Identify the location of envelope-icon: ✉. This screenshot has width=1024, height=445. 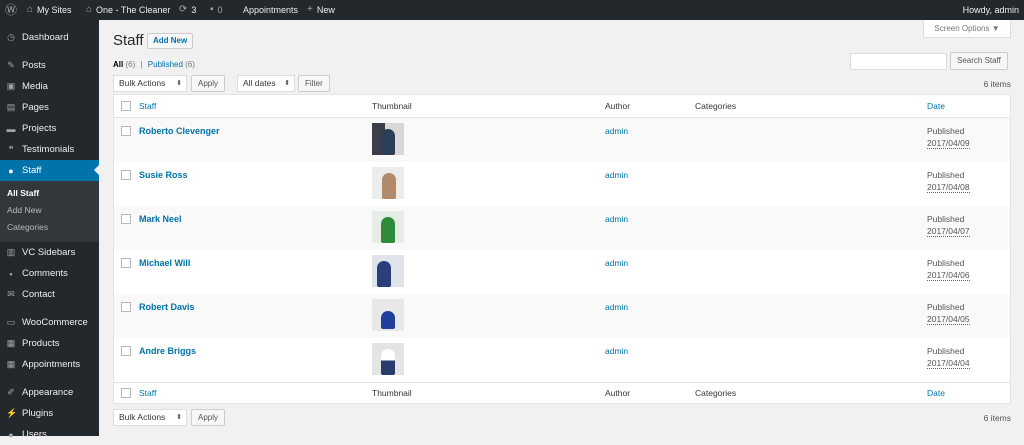
(11, 294).